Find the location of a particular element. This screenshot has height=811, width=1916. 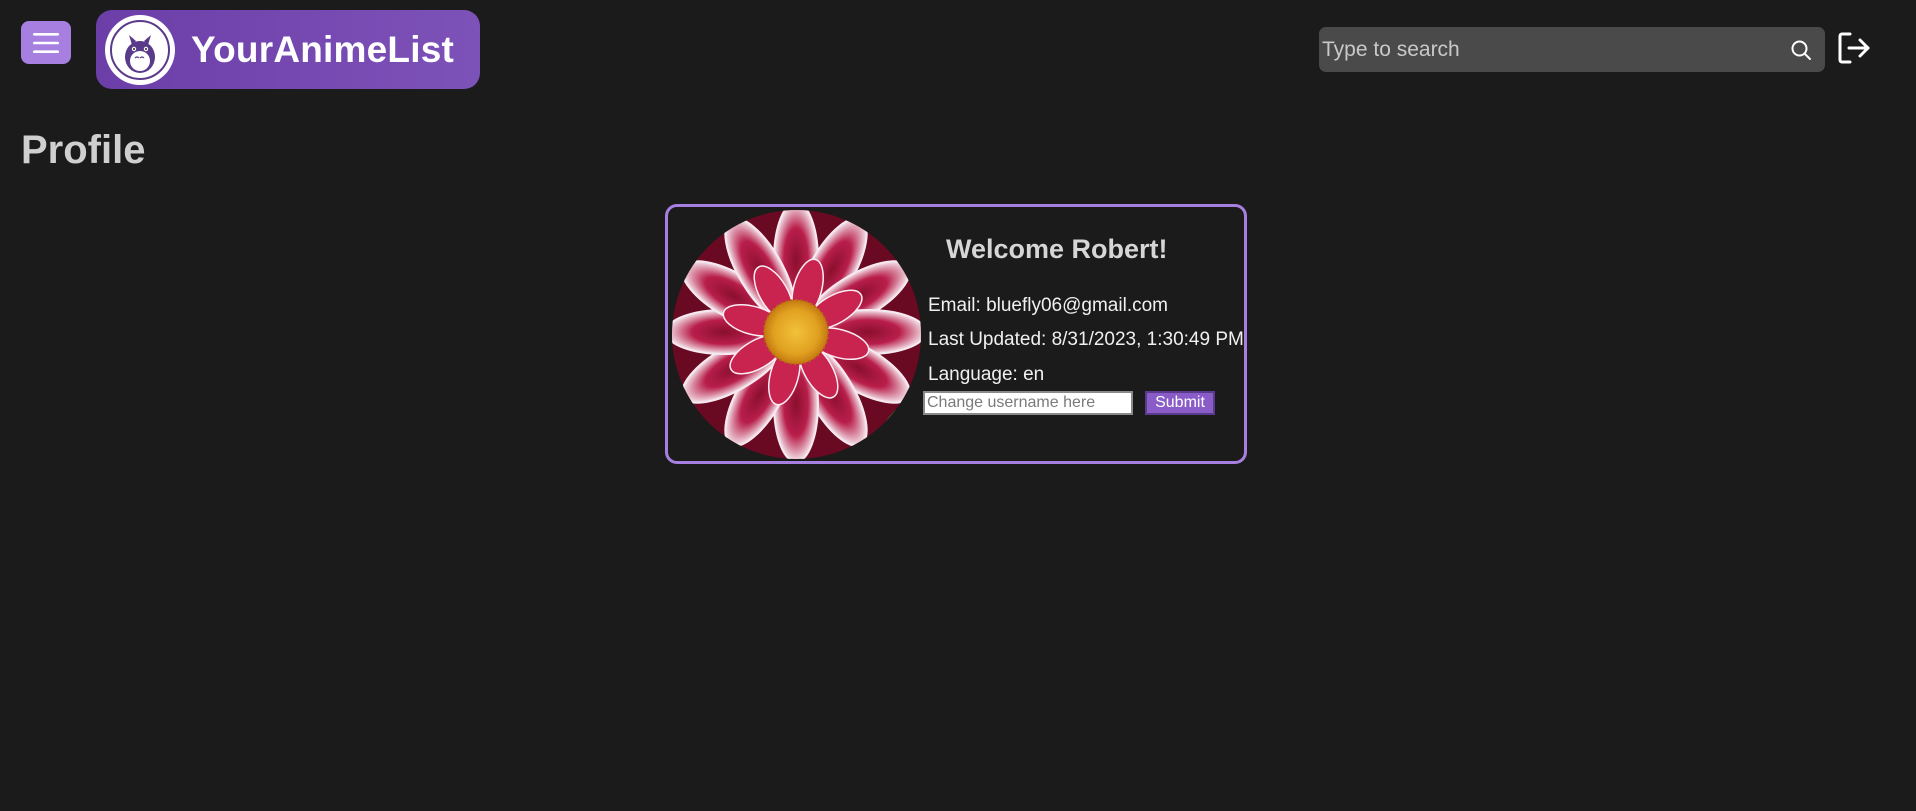

brand-name: YourAnimeList is located at coordinates (322, 49).